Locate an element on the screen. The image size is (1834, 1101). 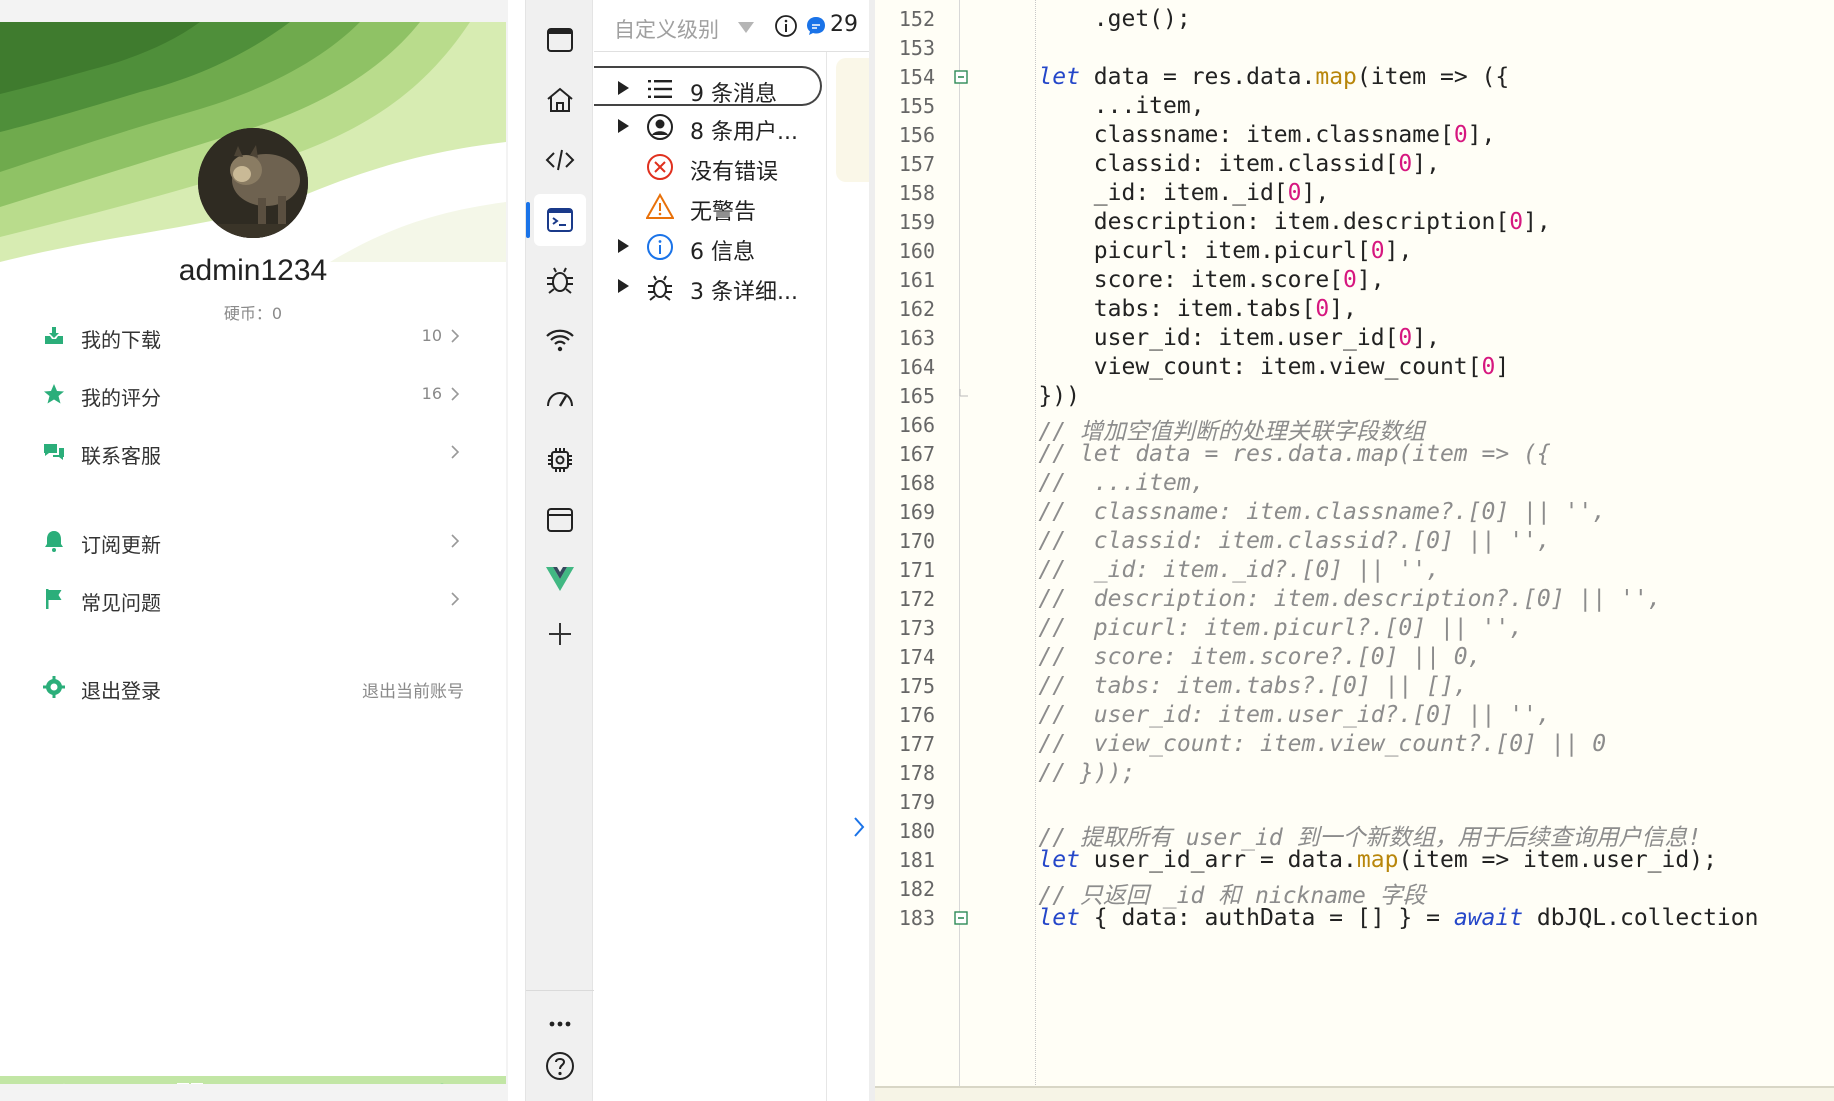
code-text: // classid: item.classid?.[0] || '', is located at coordinates (1266, 541).